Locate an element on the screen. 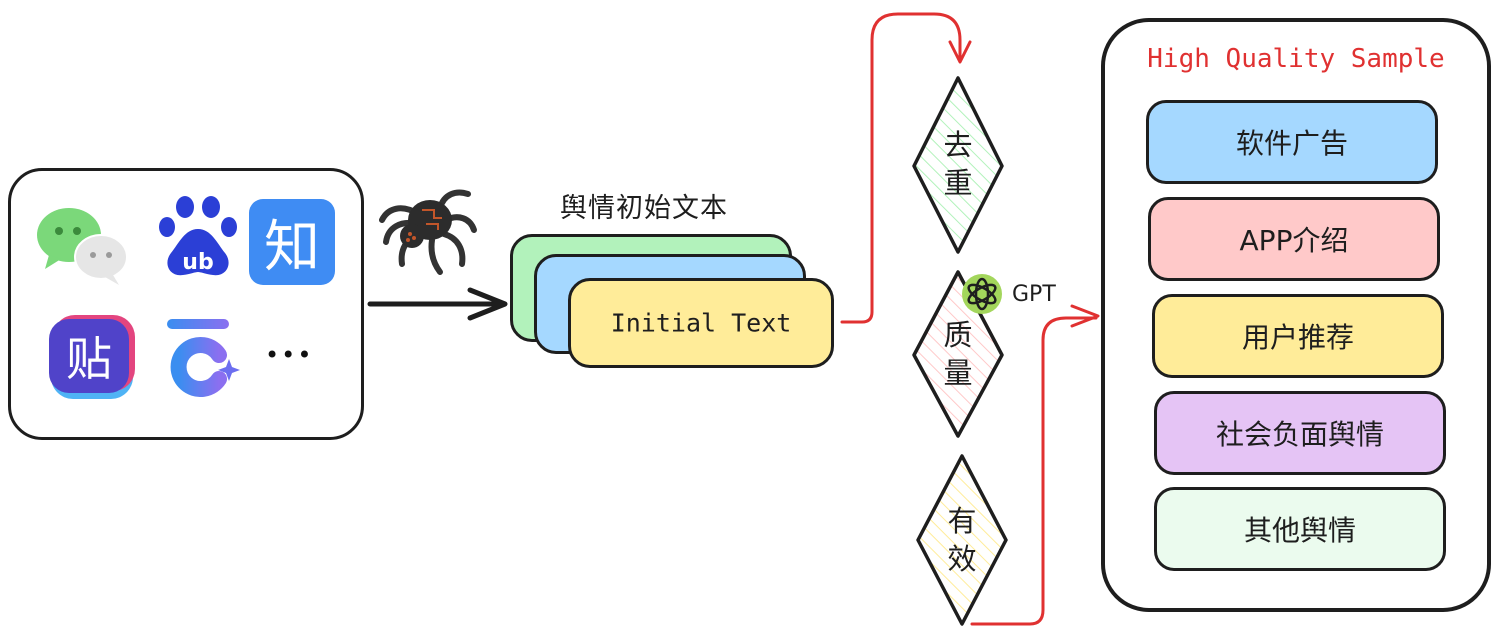 The image size is (1496, 640). filter-valid-char2: 效 is located at coordinates (962, 559).